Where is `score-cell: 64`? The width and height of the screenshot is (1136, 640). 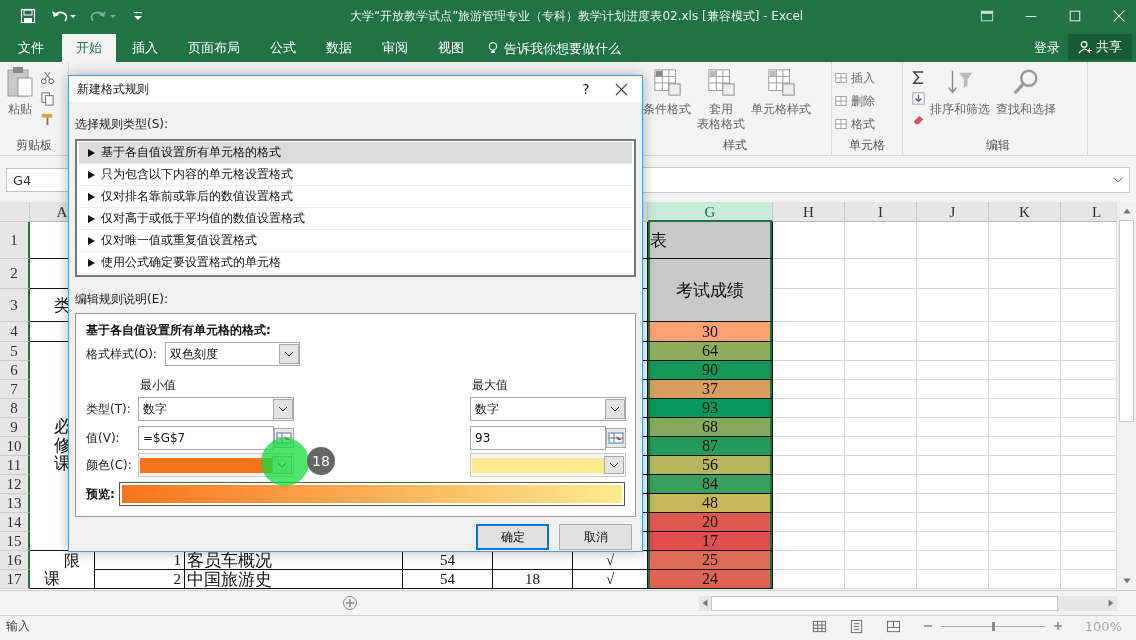
score-cell: 64 is located at coordinates (710, 351).